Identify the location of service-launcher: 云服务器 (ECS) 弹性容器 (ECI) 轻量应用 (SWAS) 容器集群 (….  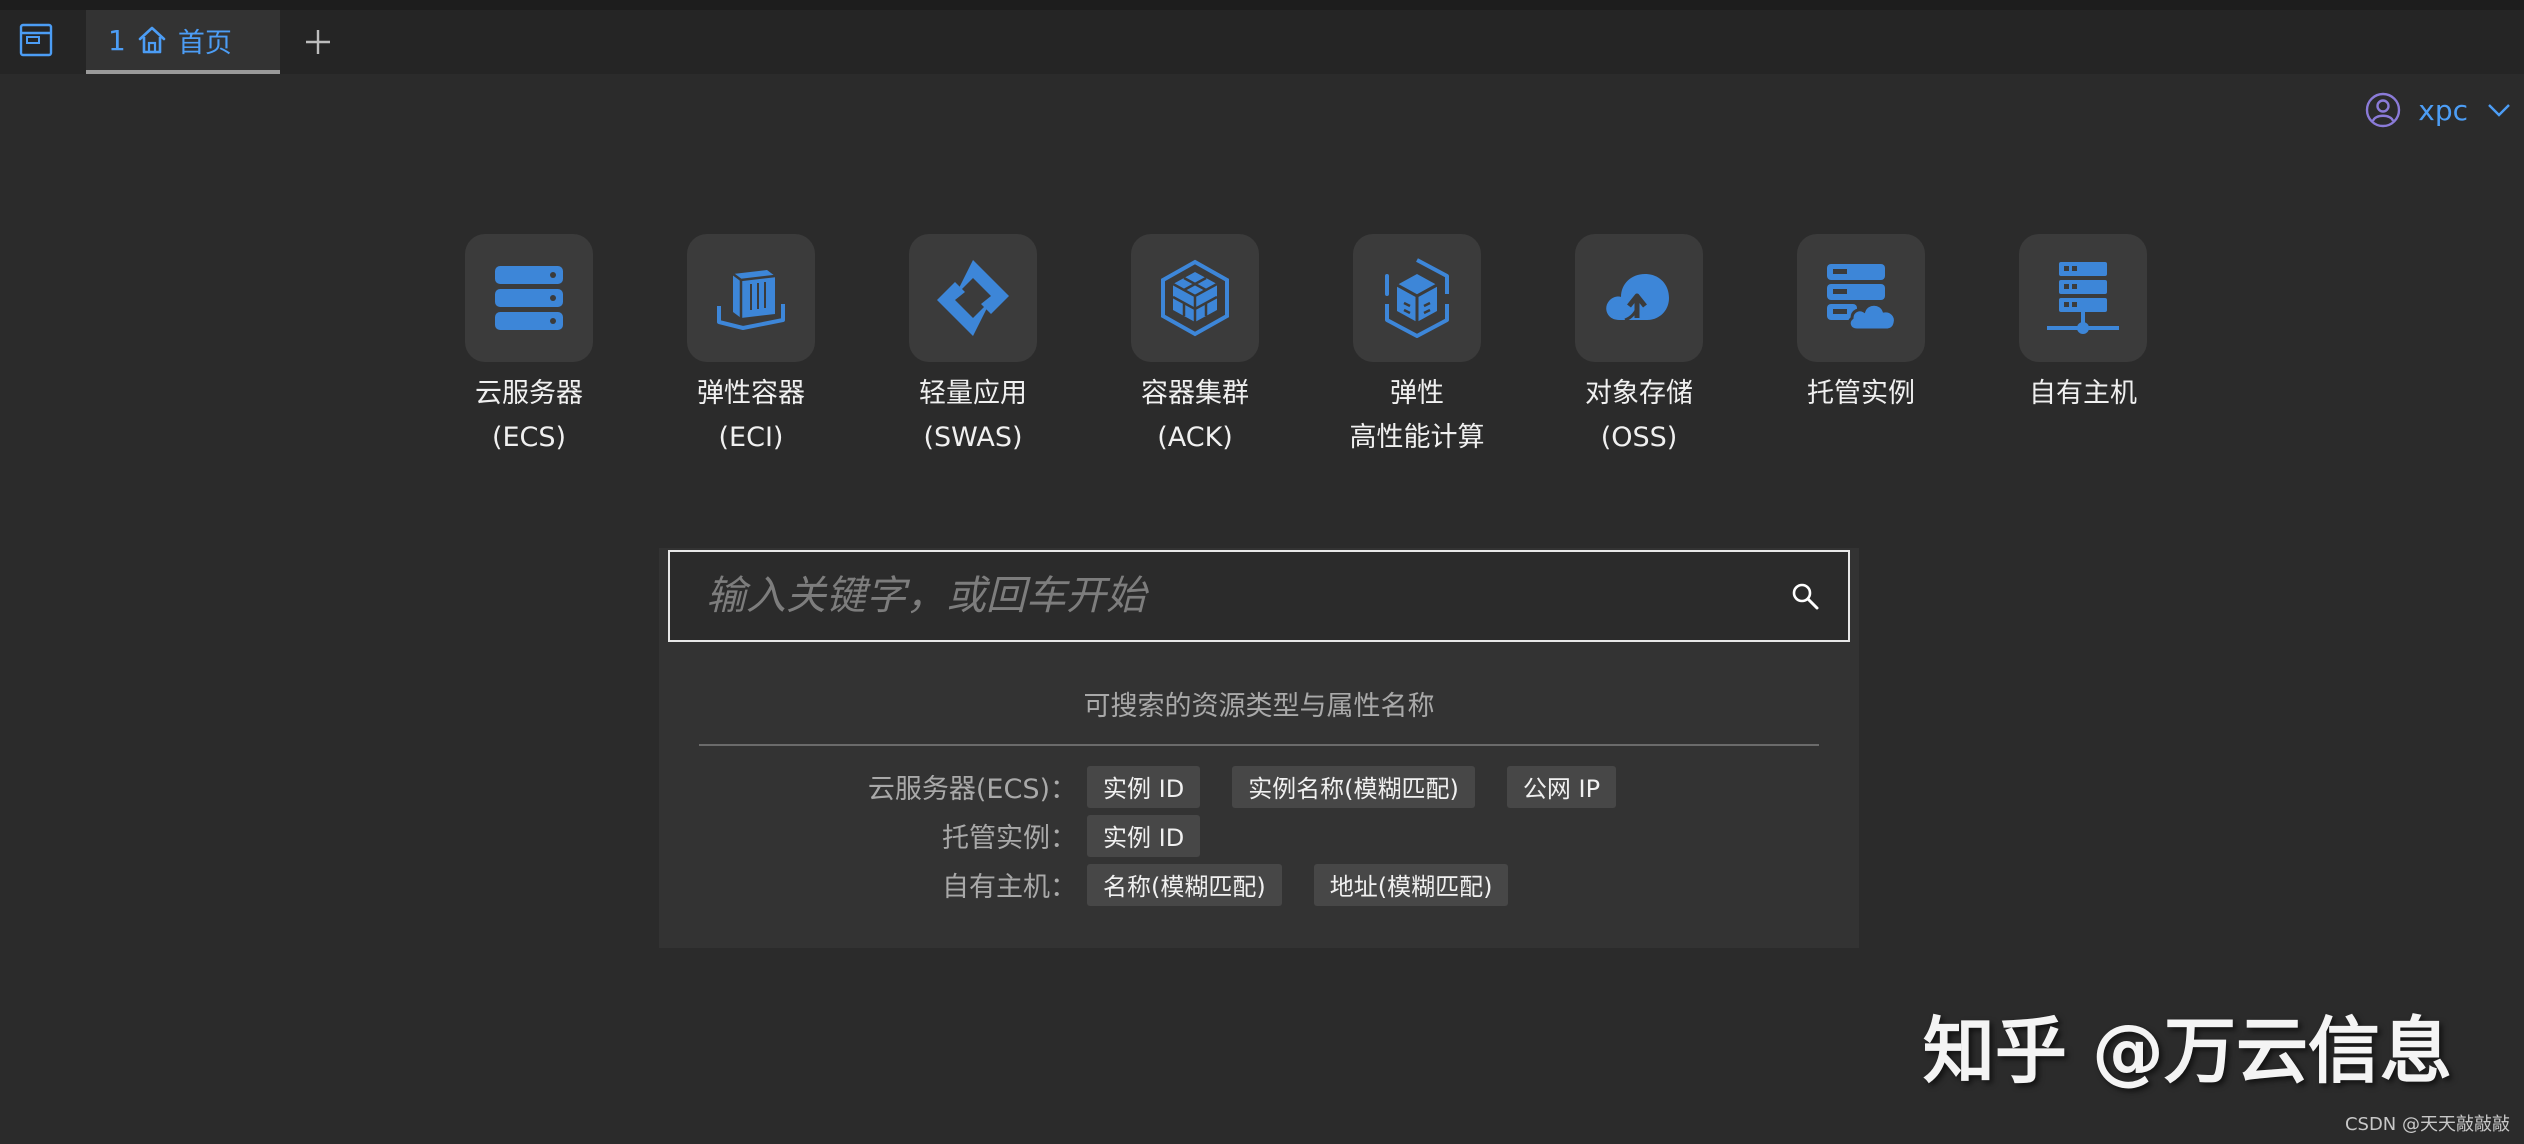
(1306, 347).